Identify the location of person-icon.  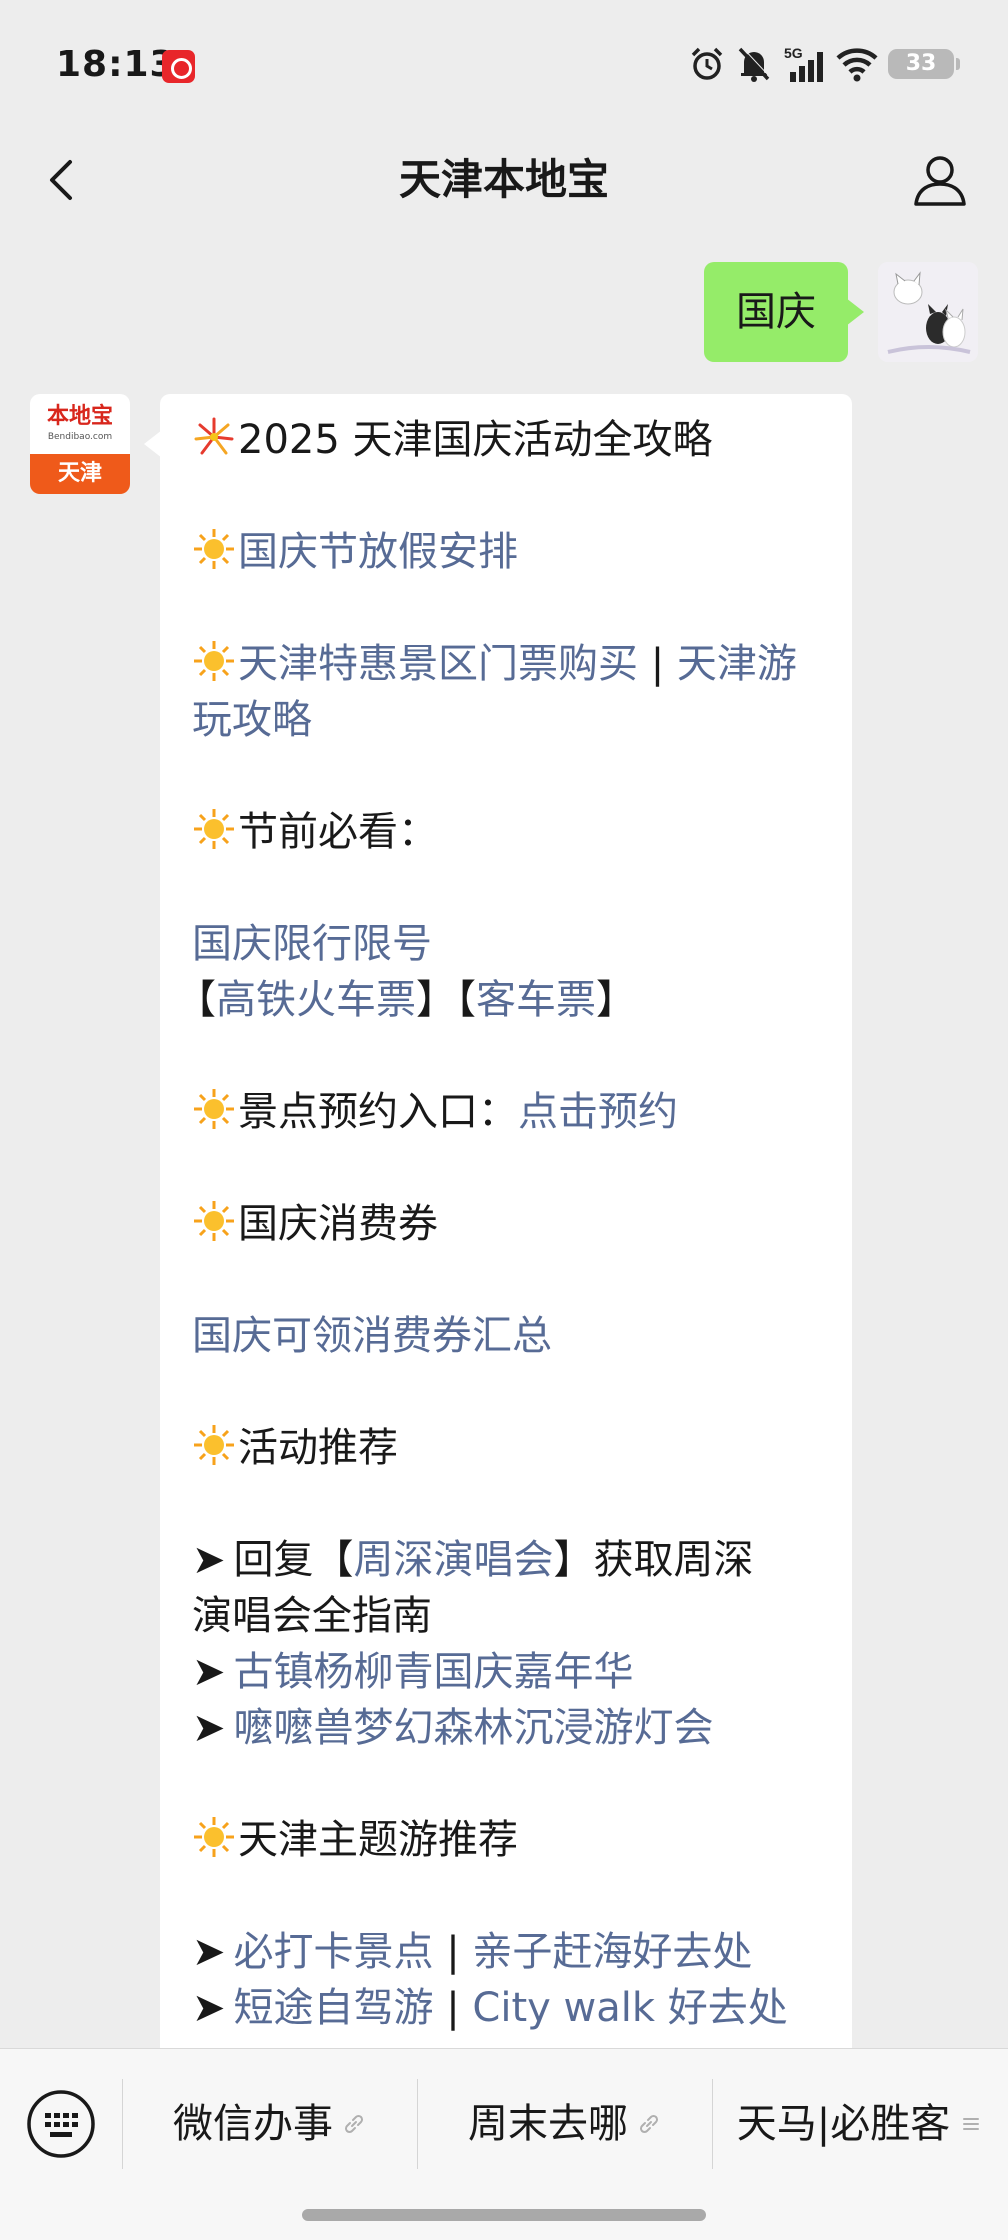
(940, 181).